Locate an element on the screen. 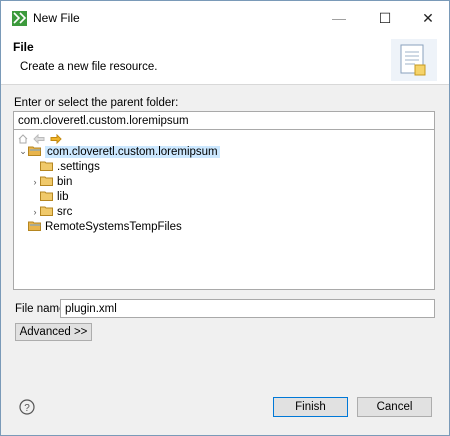  tree-item-label: bin is located at coordinates (65, 181).